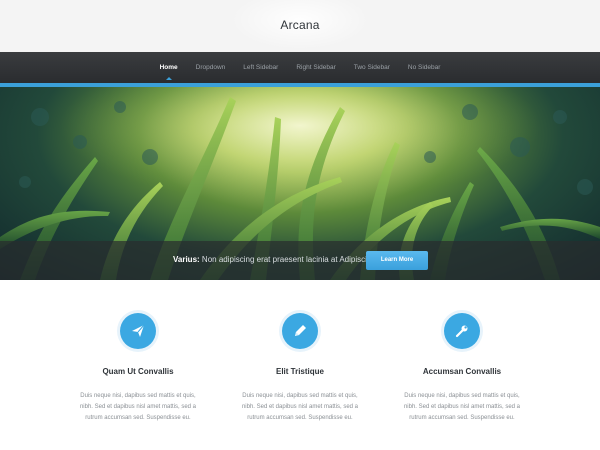 This screenshot has width=600, height=450. What do you see at coordinates (462, 331) in the screenshot?
I see `wrench-icon` at bounding box center [462, 331].